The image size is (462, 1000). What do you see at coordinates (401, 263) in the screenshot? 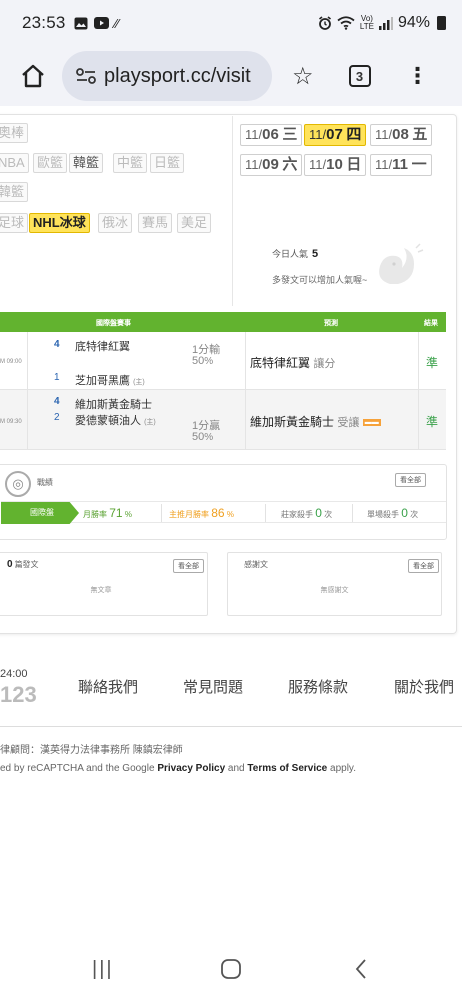
I see `mascot-icon` at bounding box center [401, 263].